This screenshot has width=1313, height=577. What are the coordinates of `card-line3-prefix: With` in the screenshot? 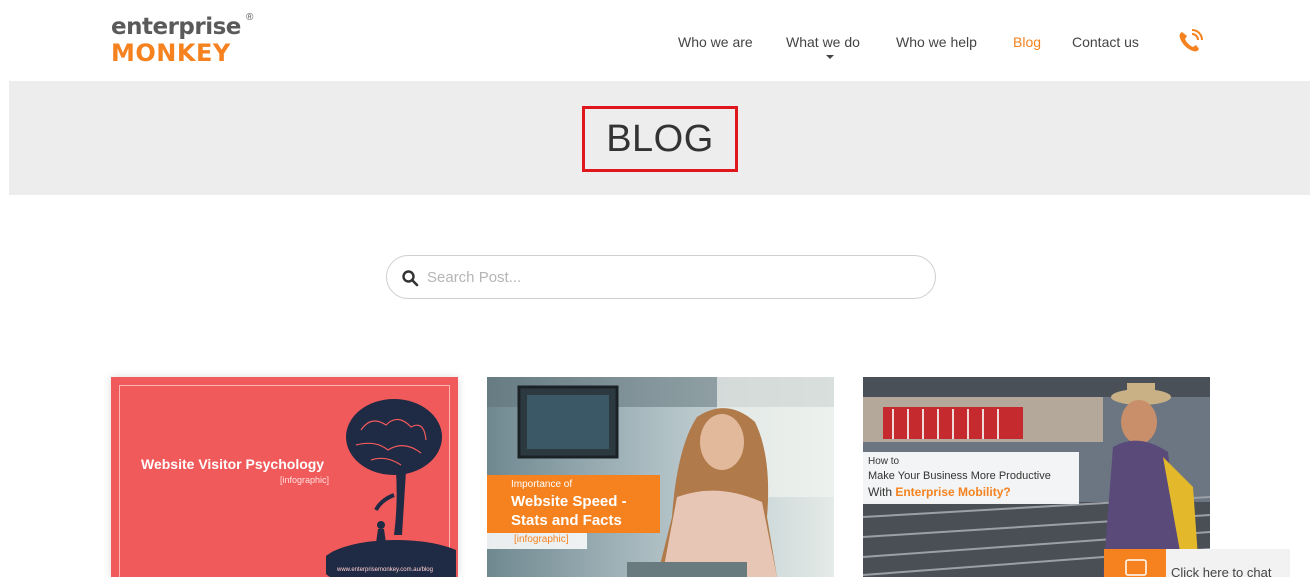 It's located at (882, 492).